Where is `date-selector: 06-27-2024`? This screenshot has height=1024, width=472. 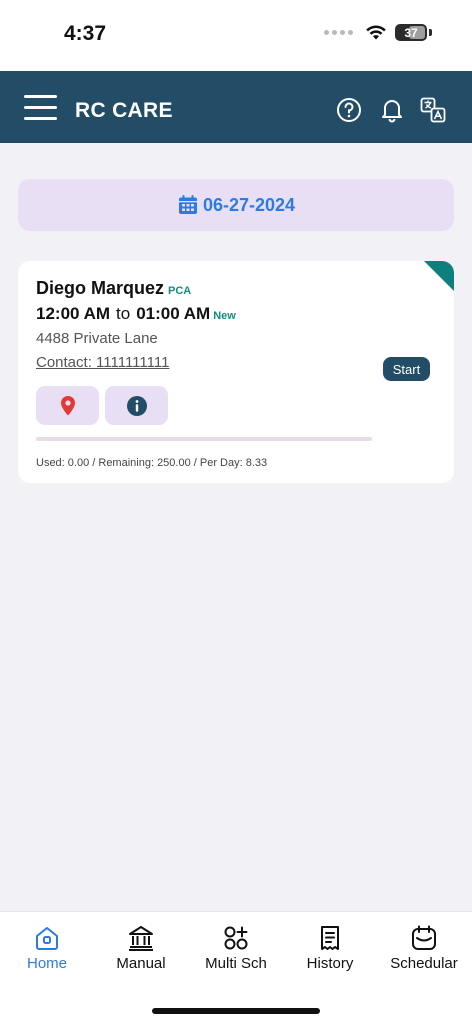
date-selector: 06-27-2024 is located at coordinates (236, 205).